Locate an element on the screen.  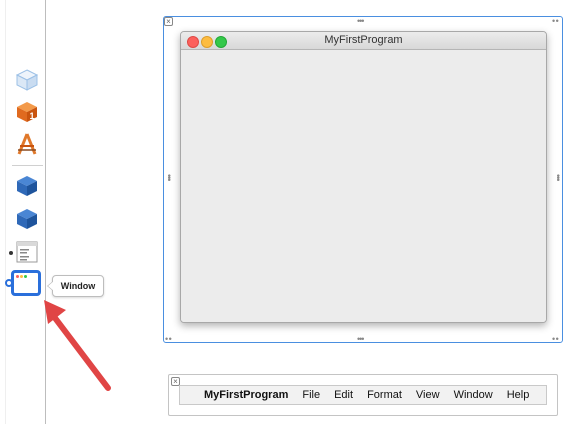
outline-bullet is located at coordinates (11, 253).